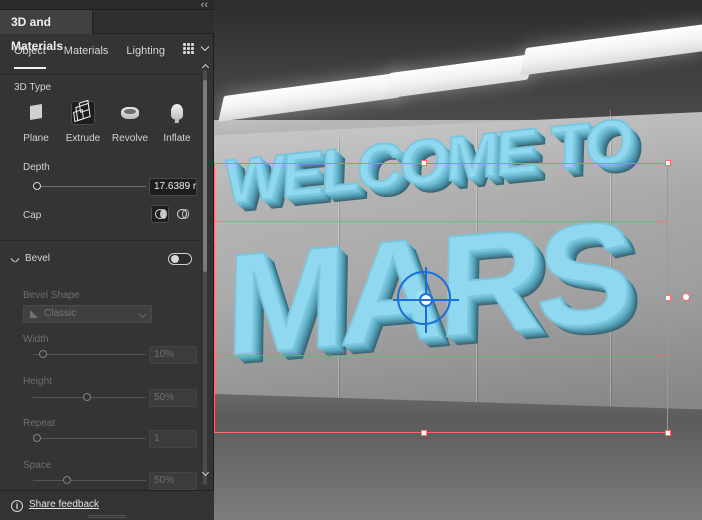  Describe the element at coordinates (67, 480) in the screenshot. I see `bevel-space-thumb` at that location.